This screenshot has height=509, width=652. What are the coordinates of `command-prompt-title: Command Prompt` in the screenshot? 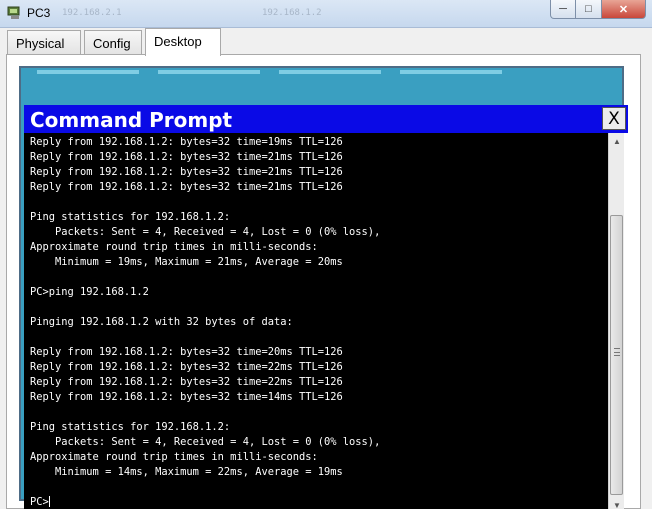 It's located at (131, 120).